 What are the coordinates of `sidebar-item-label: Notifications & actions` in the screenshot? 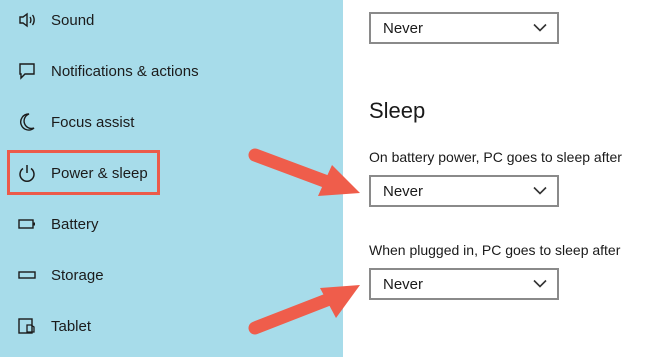 It's located at (125, 71).